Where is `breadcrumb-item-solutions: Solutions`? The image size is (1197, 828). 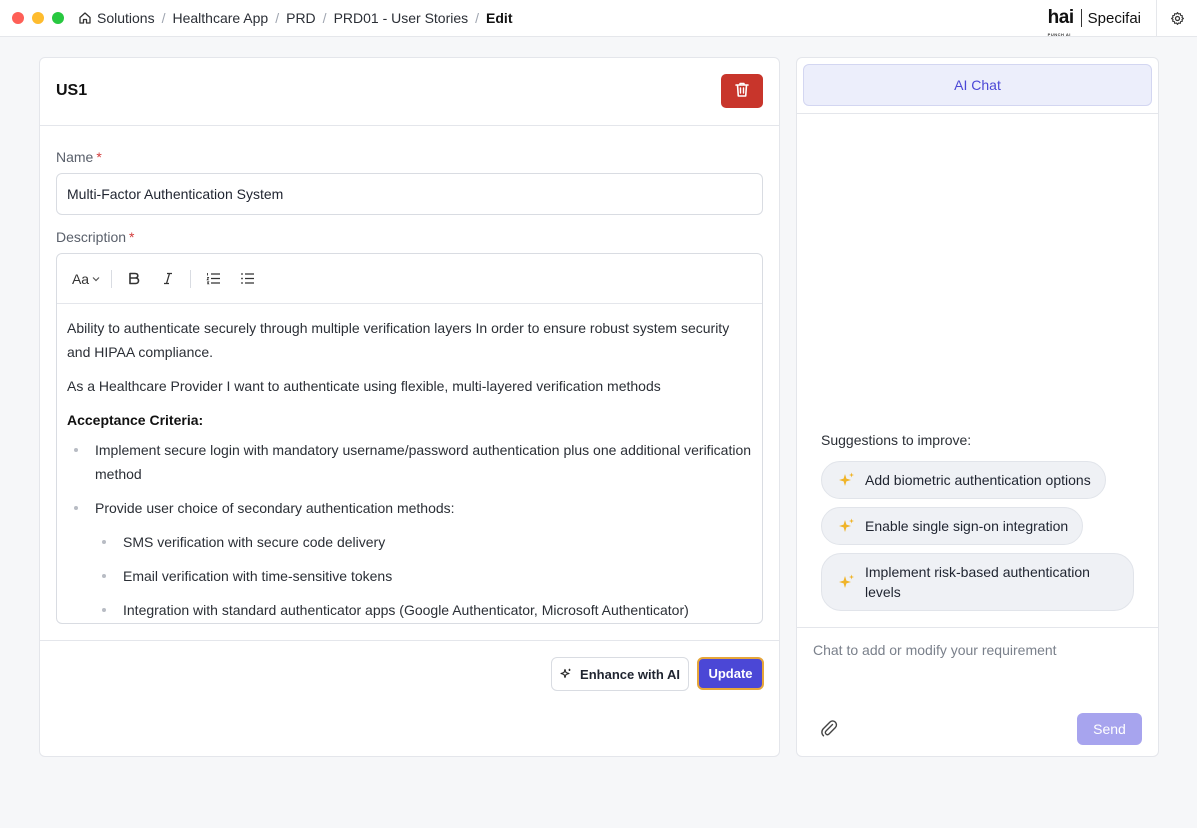
breadcrumb-item-solutions: Solutions is located at coordinates (126, 18).